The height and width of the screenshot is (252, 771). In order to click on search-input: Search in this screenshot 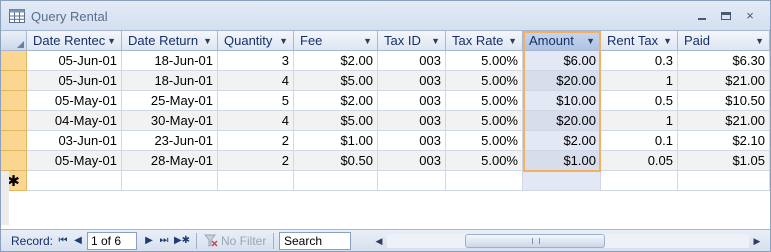, I will do `click(315, 241)`.